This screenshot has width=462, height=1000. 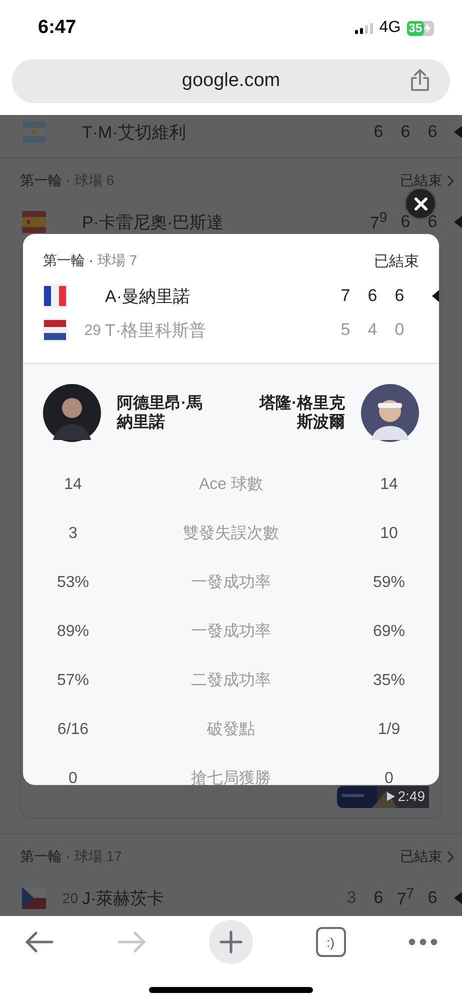 What do you see at coordinates (153, 223) in the screenshot?
I see `player-name: P·卡雷尼奧·巴斯達` at bounding box center [153, 223].